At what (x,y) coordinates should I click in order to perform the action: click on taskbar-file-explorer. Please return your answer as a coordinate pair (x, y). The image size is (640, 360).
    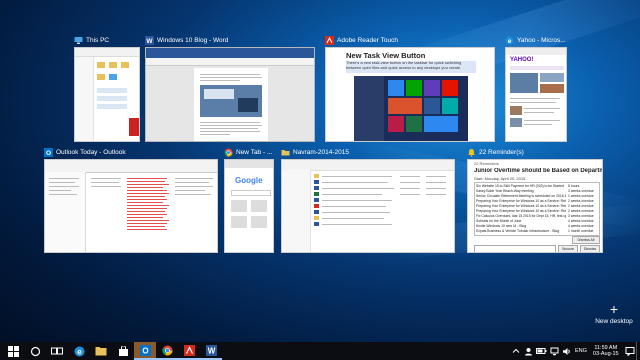
    Looking at the image, I should click on (101, 351).